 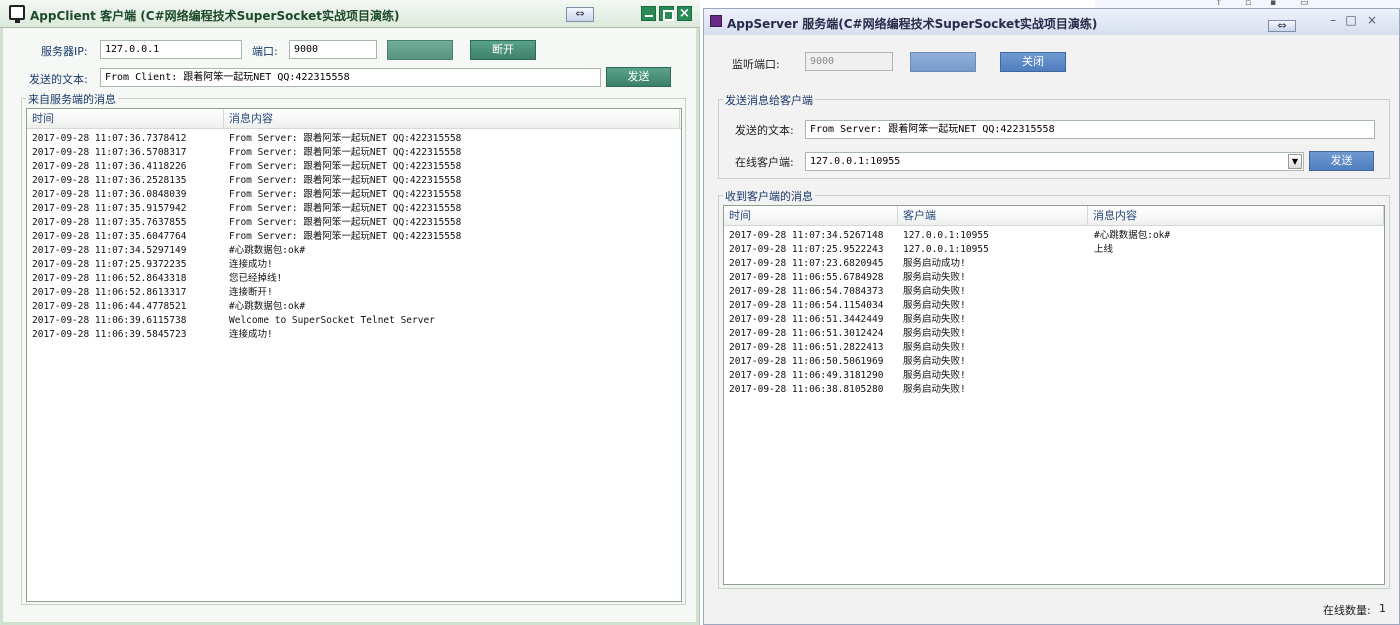 What do you see at coordinates (638, 77) in the screenshot?
I see `send-button: 发送` at bounding box center [638, 77].